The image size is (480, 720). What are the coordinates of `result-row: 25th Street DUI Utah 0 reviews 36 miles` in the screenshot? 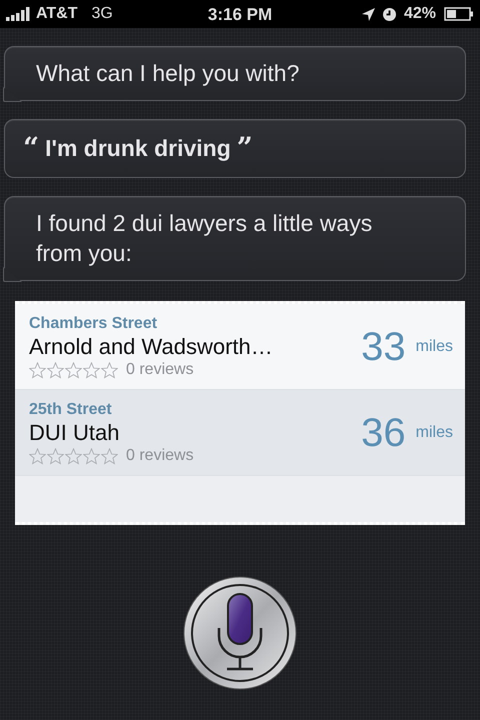 It's located at (240, 433).